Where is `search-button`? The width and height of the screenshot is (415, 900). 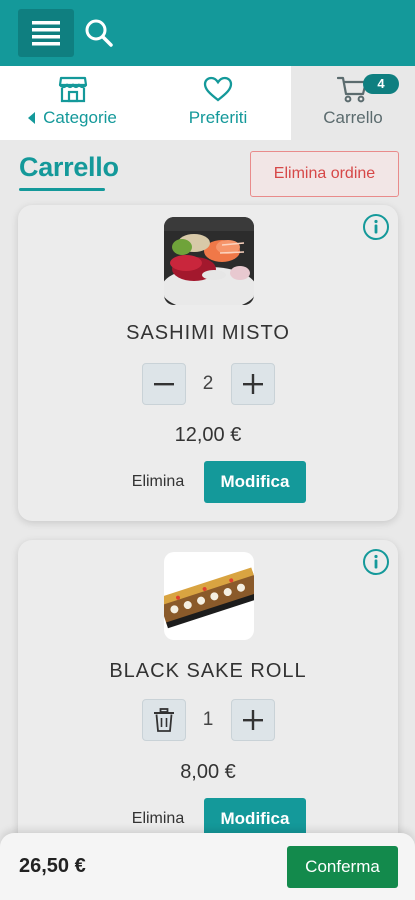 search-button is located at coordinates (99, 33).